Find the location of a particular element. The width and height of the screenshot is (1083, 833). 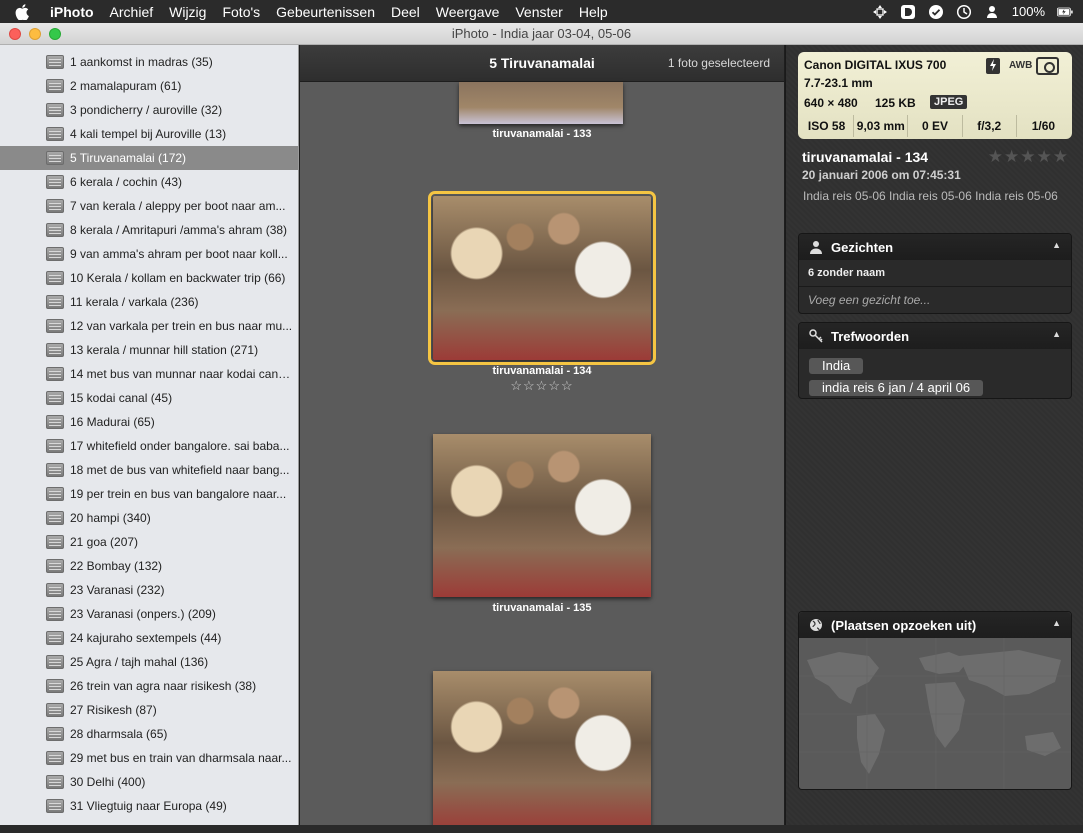

event-list-item: 31 Vliegtuig naar Europa (49) is located at coordinates (149, 806).